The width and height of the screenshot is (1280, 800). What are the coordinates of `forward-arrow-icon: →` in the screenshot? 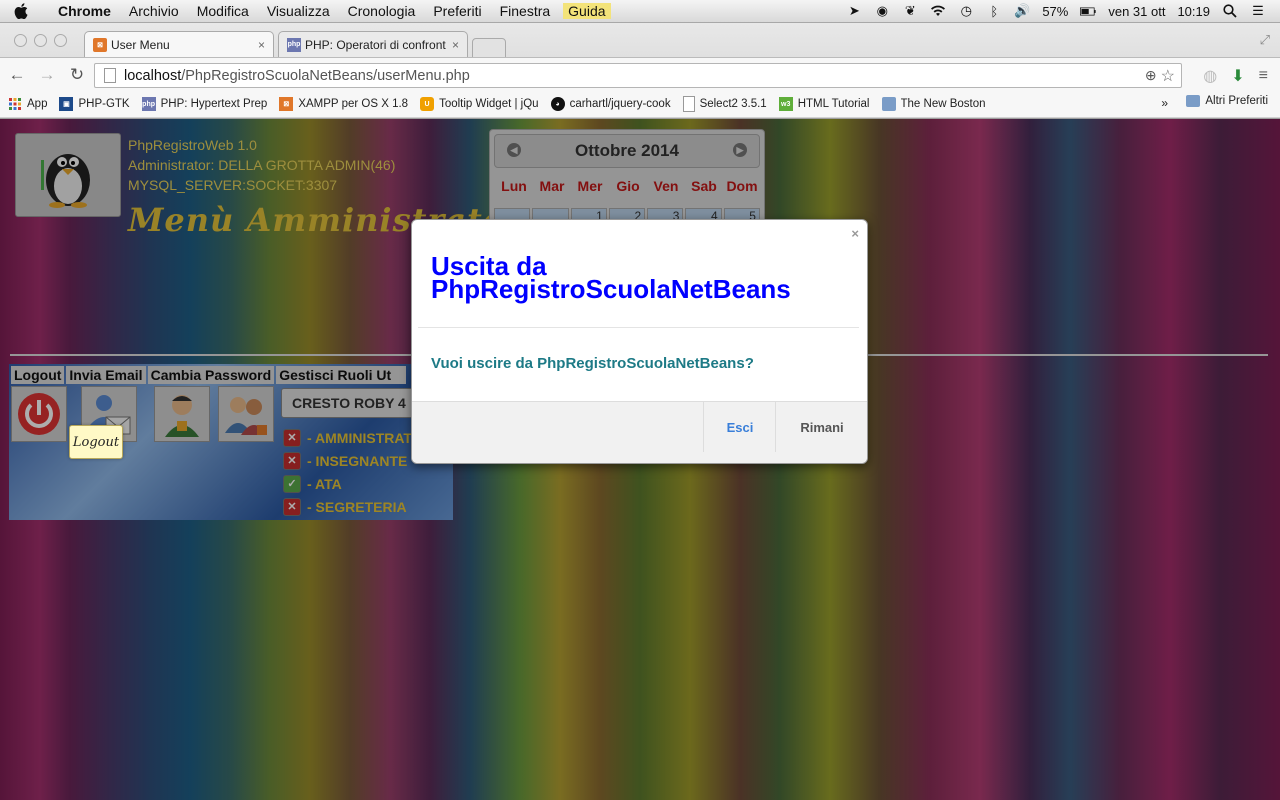 It's located at (47, 75).